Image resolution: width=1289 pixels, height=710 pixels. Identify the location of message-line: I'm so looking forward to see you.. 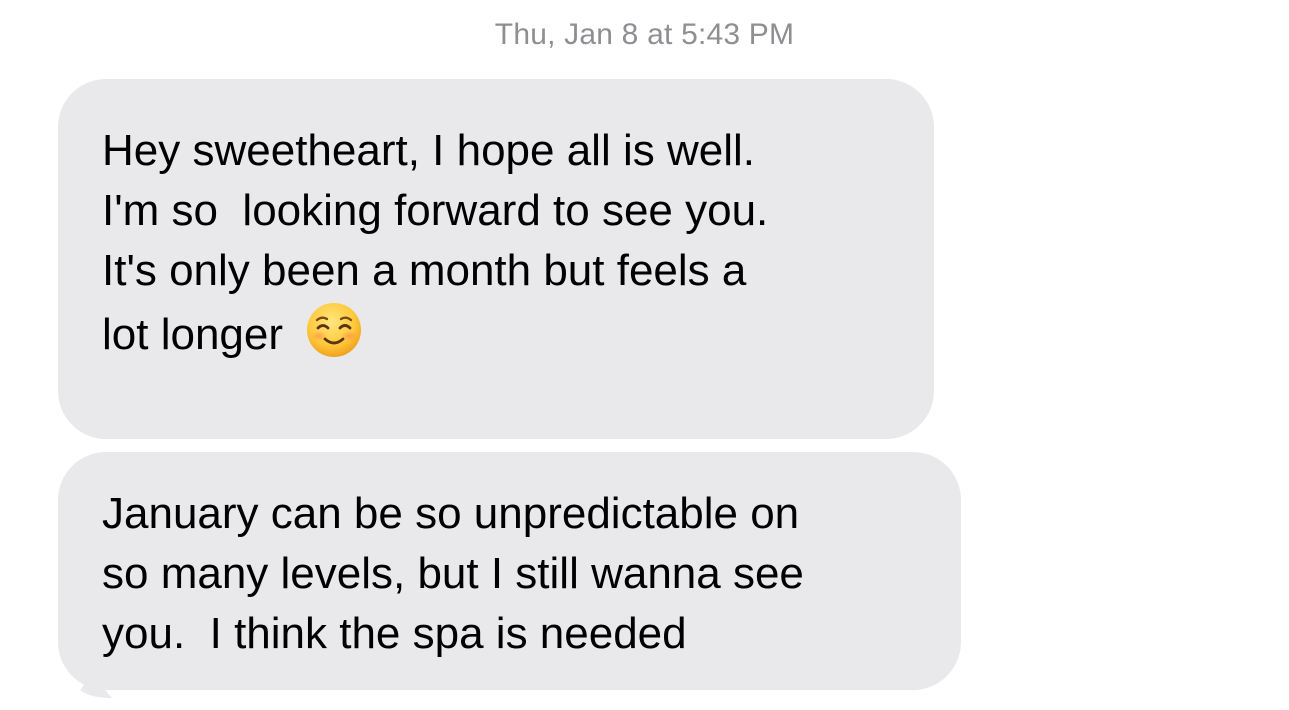
(435, 210).